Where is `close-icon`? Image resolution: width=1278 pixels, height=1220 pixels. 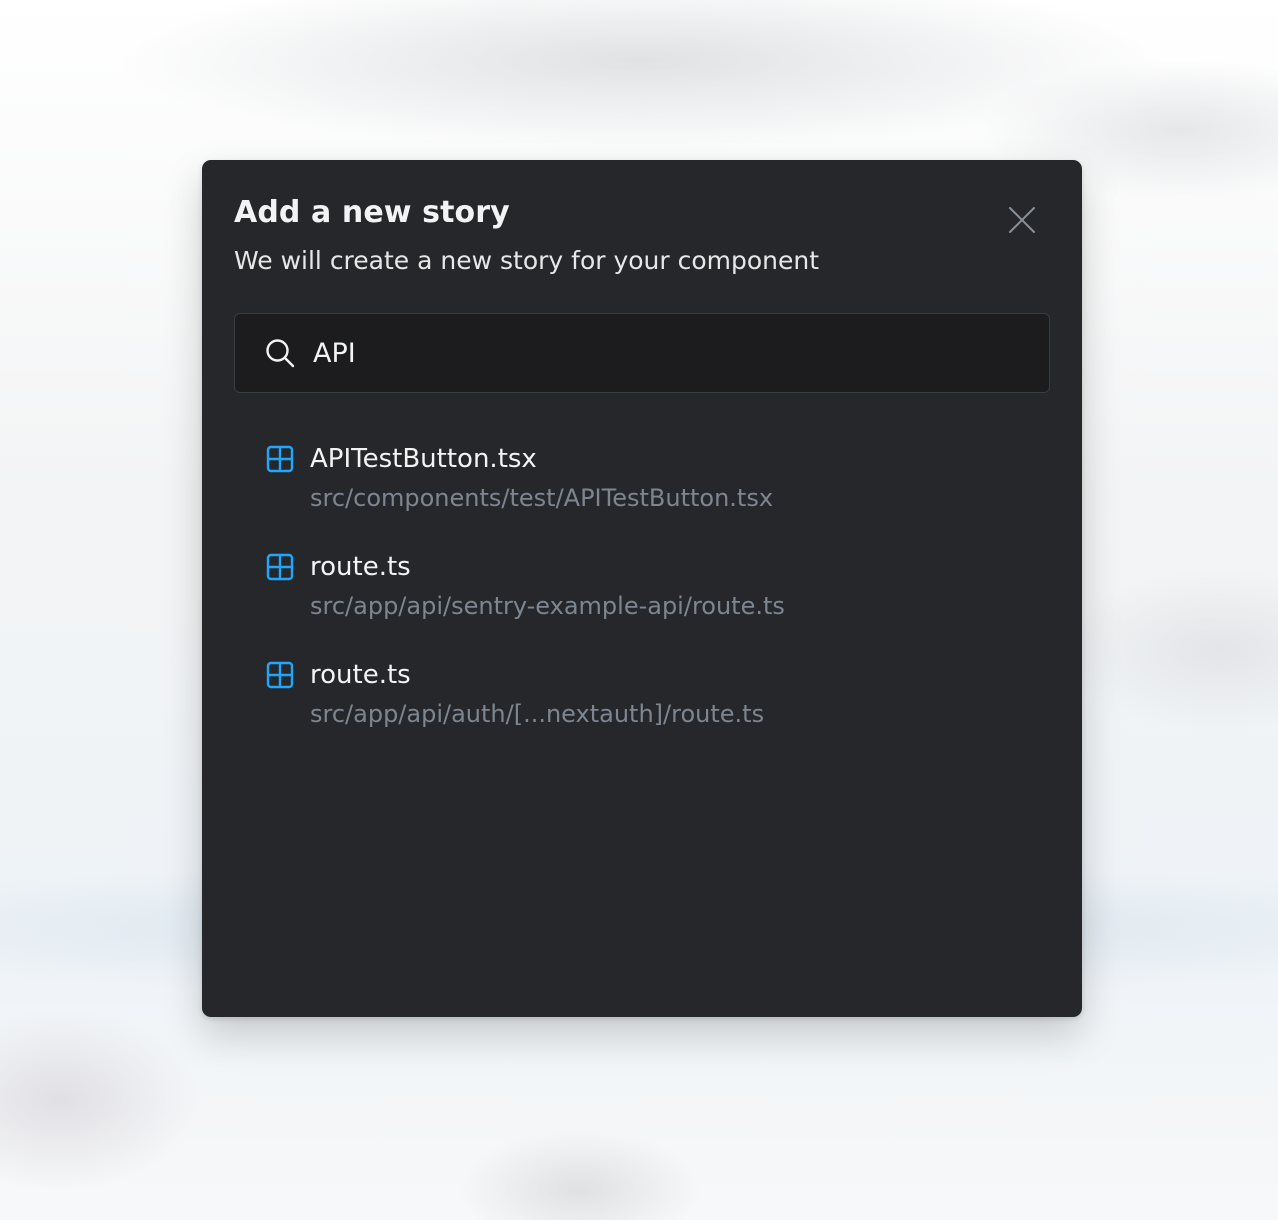
close-icon is located at coordinates (1022, 220).